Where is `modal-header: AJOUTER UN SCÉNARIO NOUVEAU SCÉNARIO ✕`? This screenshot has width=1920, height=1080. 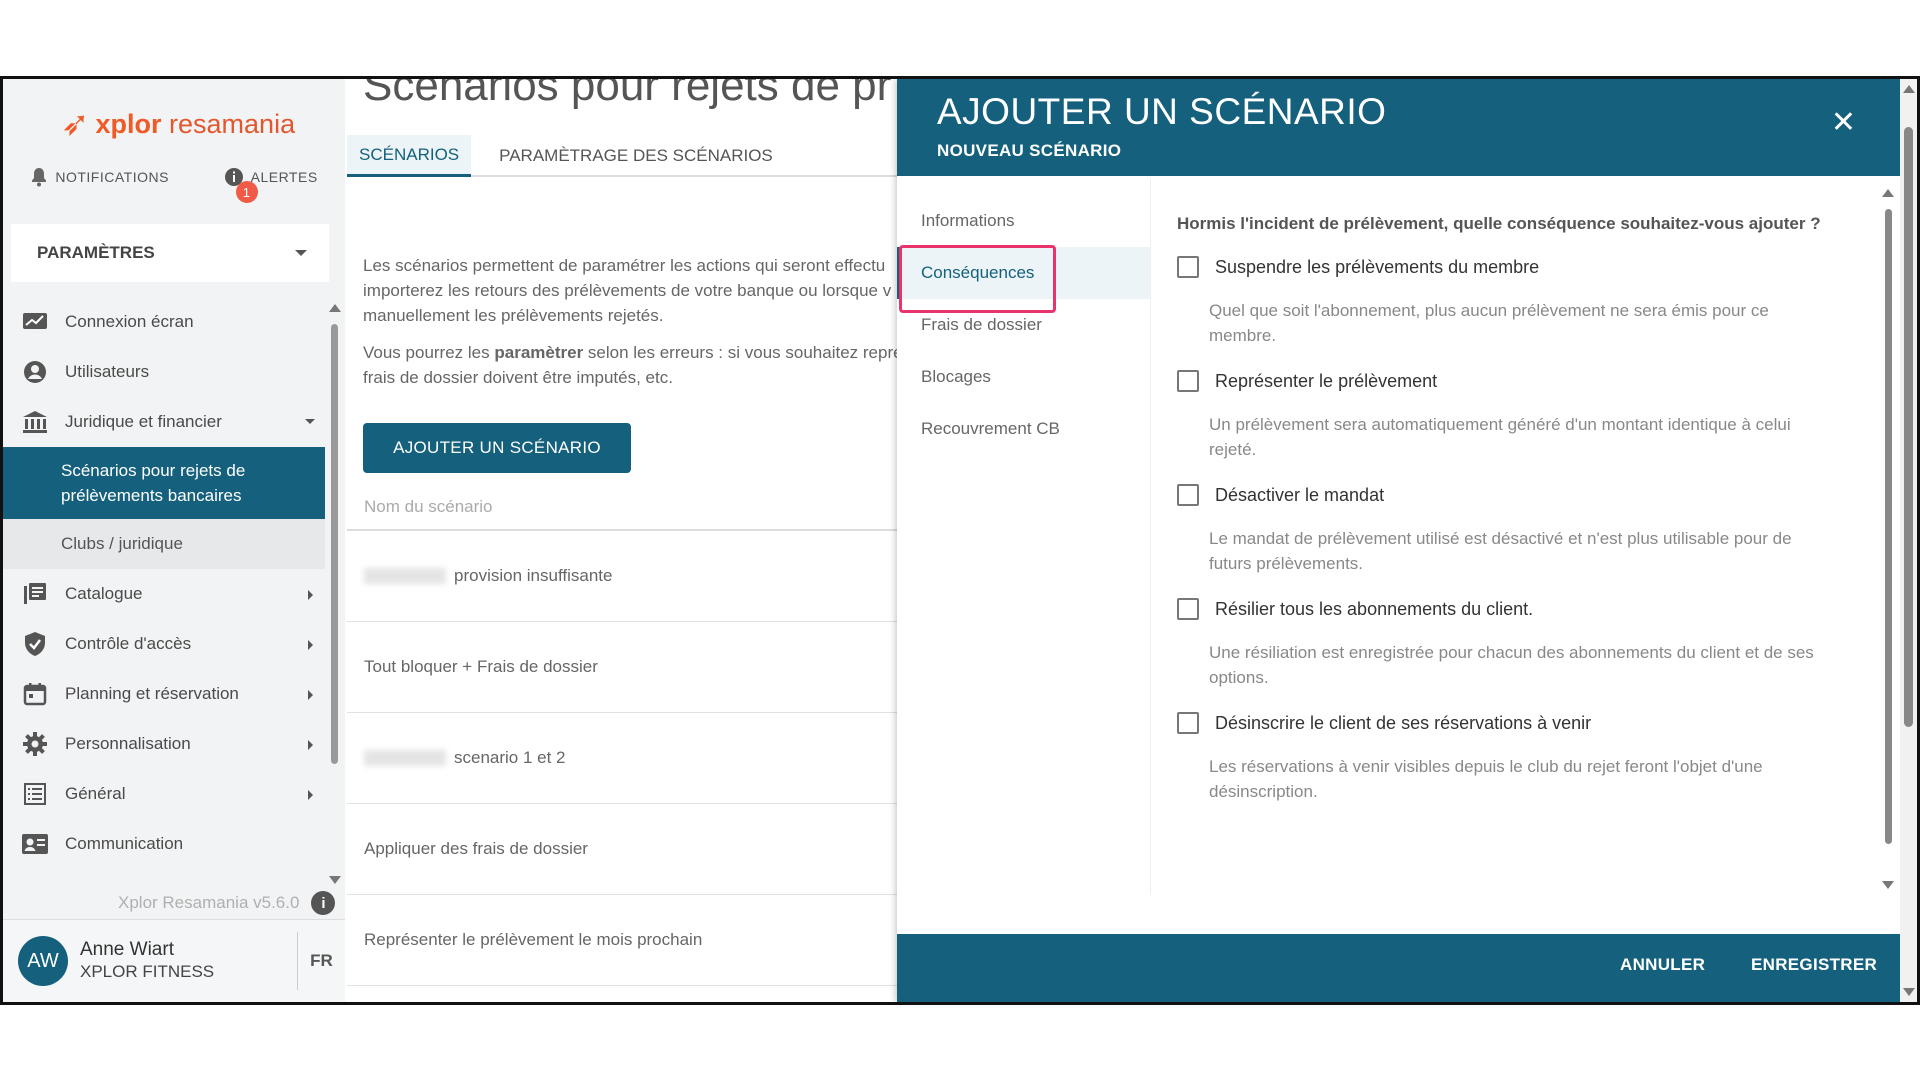 modal-header: AJOUTER UN SCÉNARIO NOUVEAU SCÉNARIO ✕ is located at coordinates (1398, 127).